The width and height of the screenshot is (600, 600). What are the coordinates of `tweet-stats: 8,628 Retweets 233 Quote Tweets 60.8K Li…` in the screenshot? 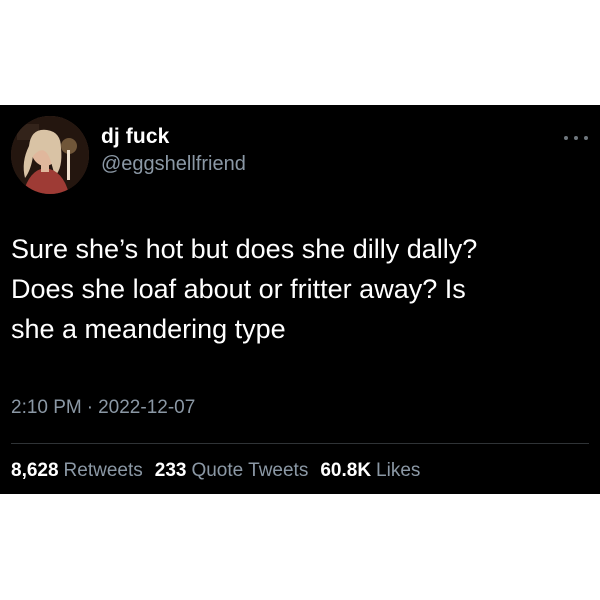 It's located at (221, 471).